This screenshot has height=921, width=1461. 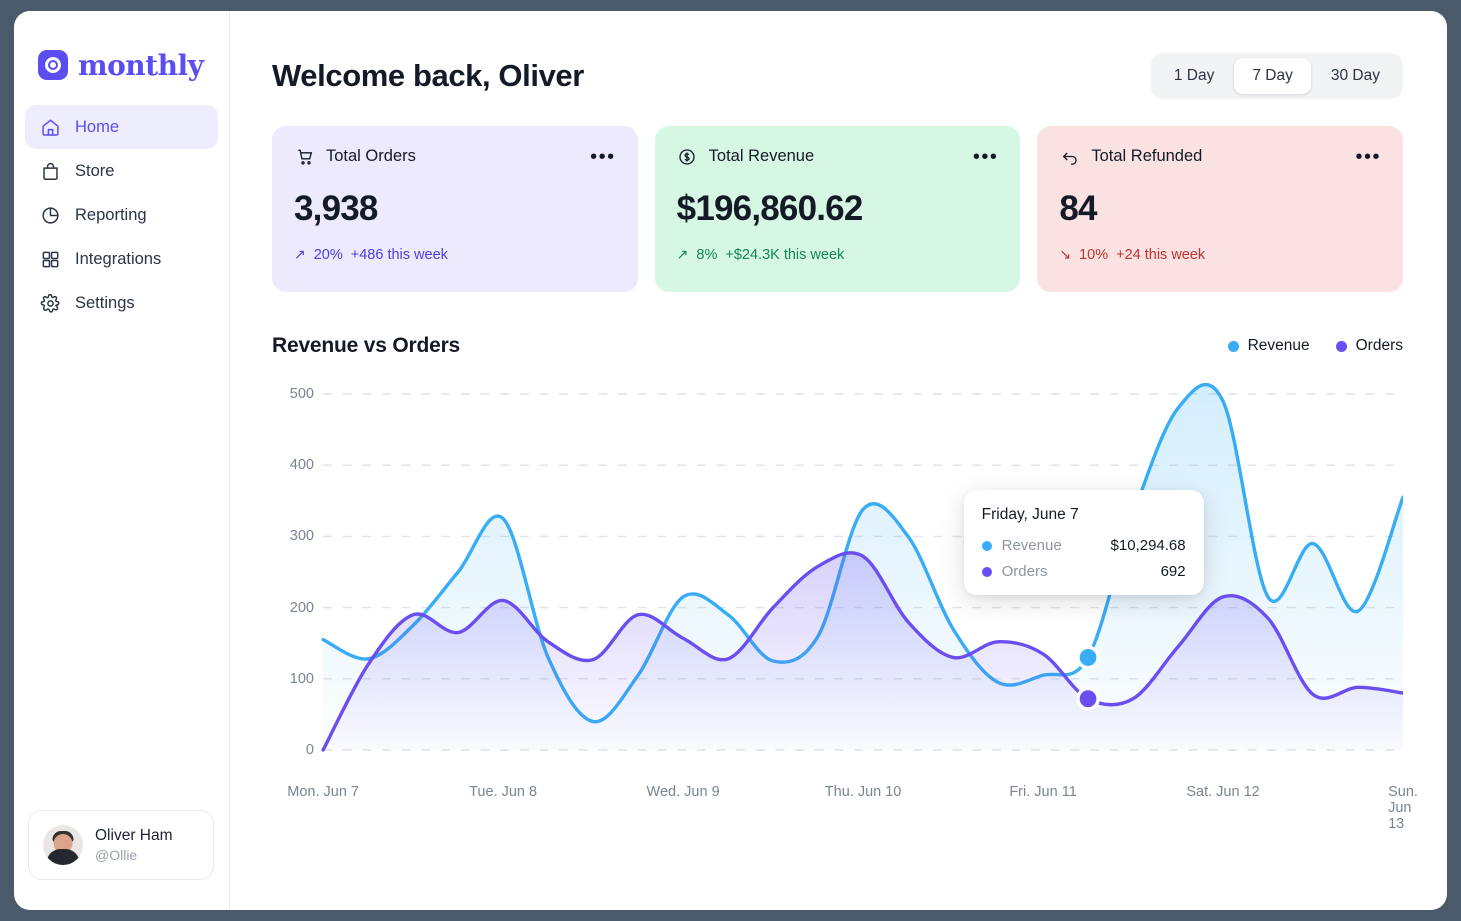 I want to click on grid-icon, so click(x=50, y=259).